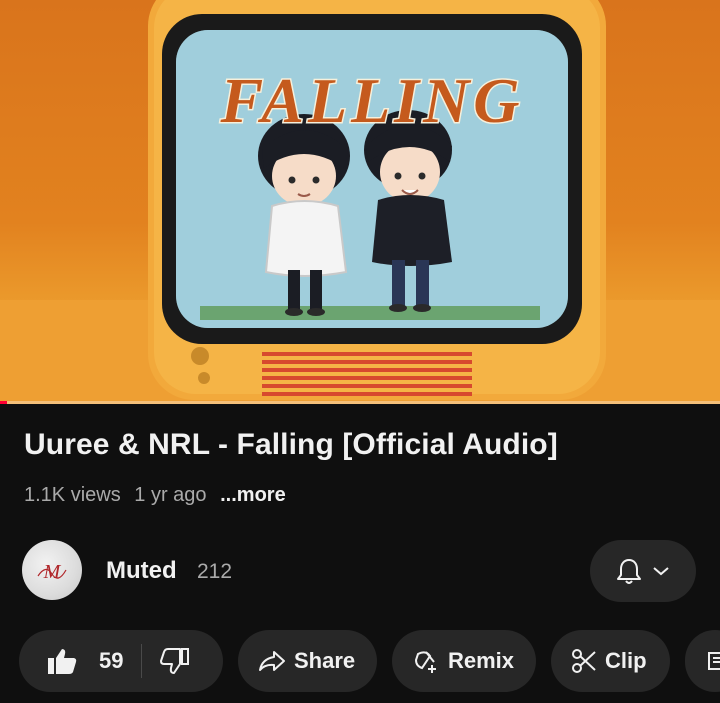 The image size is (720, 703). I want to click on like-dislike-group: 59, so click(121, 661).